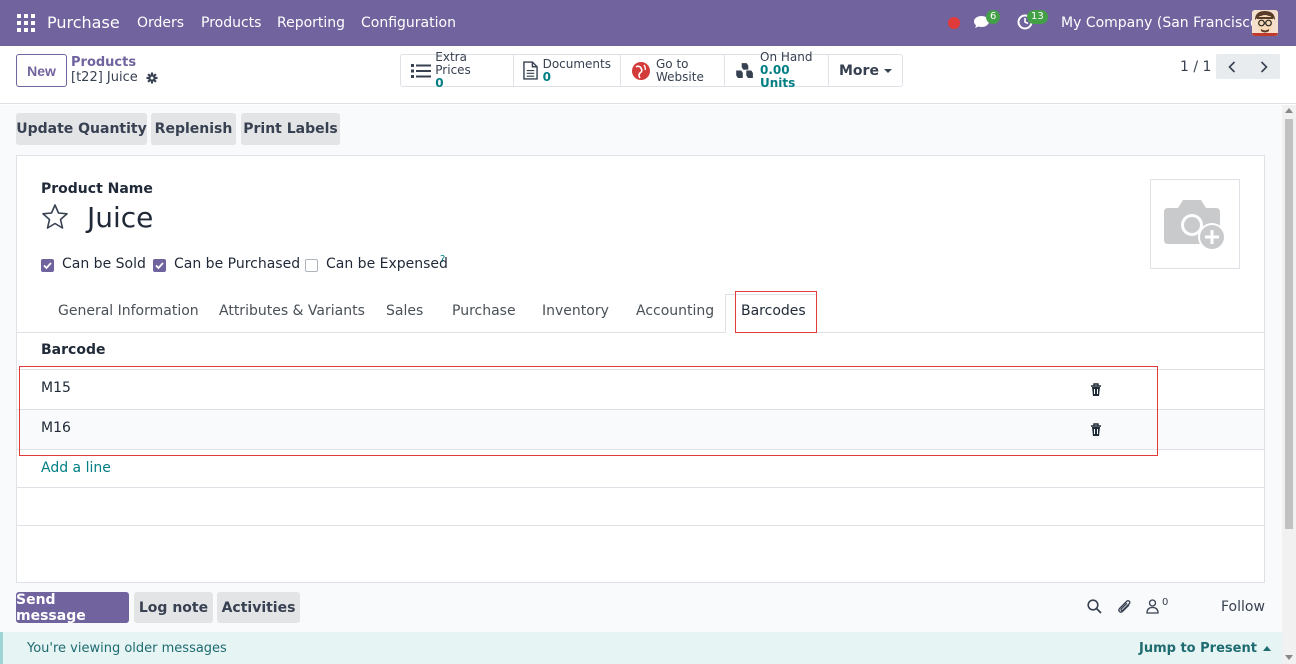 This screenshot has height=664, width=1296. Describe the element at coordinates (152, 78) in the screenshot. I see `gear-icon` at that location.